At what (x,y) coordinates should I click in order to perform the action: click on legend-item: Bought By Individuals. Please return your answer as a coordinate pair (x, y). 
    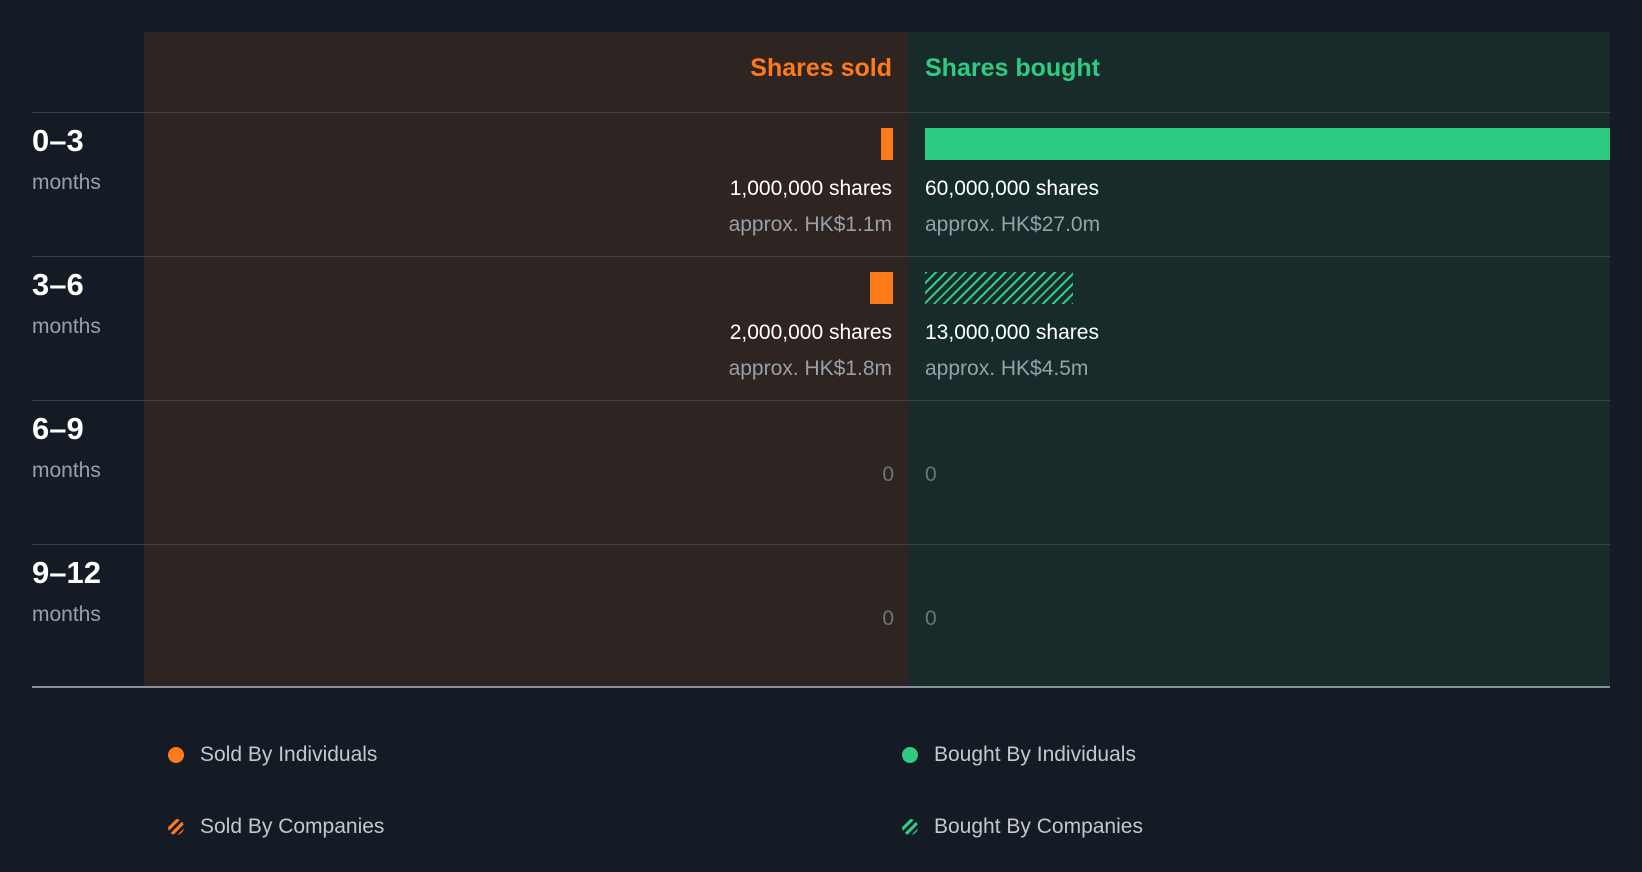
    Looking at the image, I should click on (1019, 755).